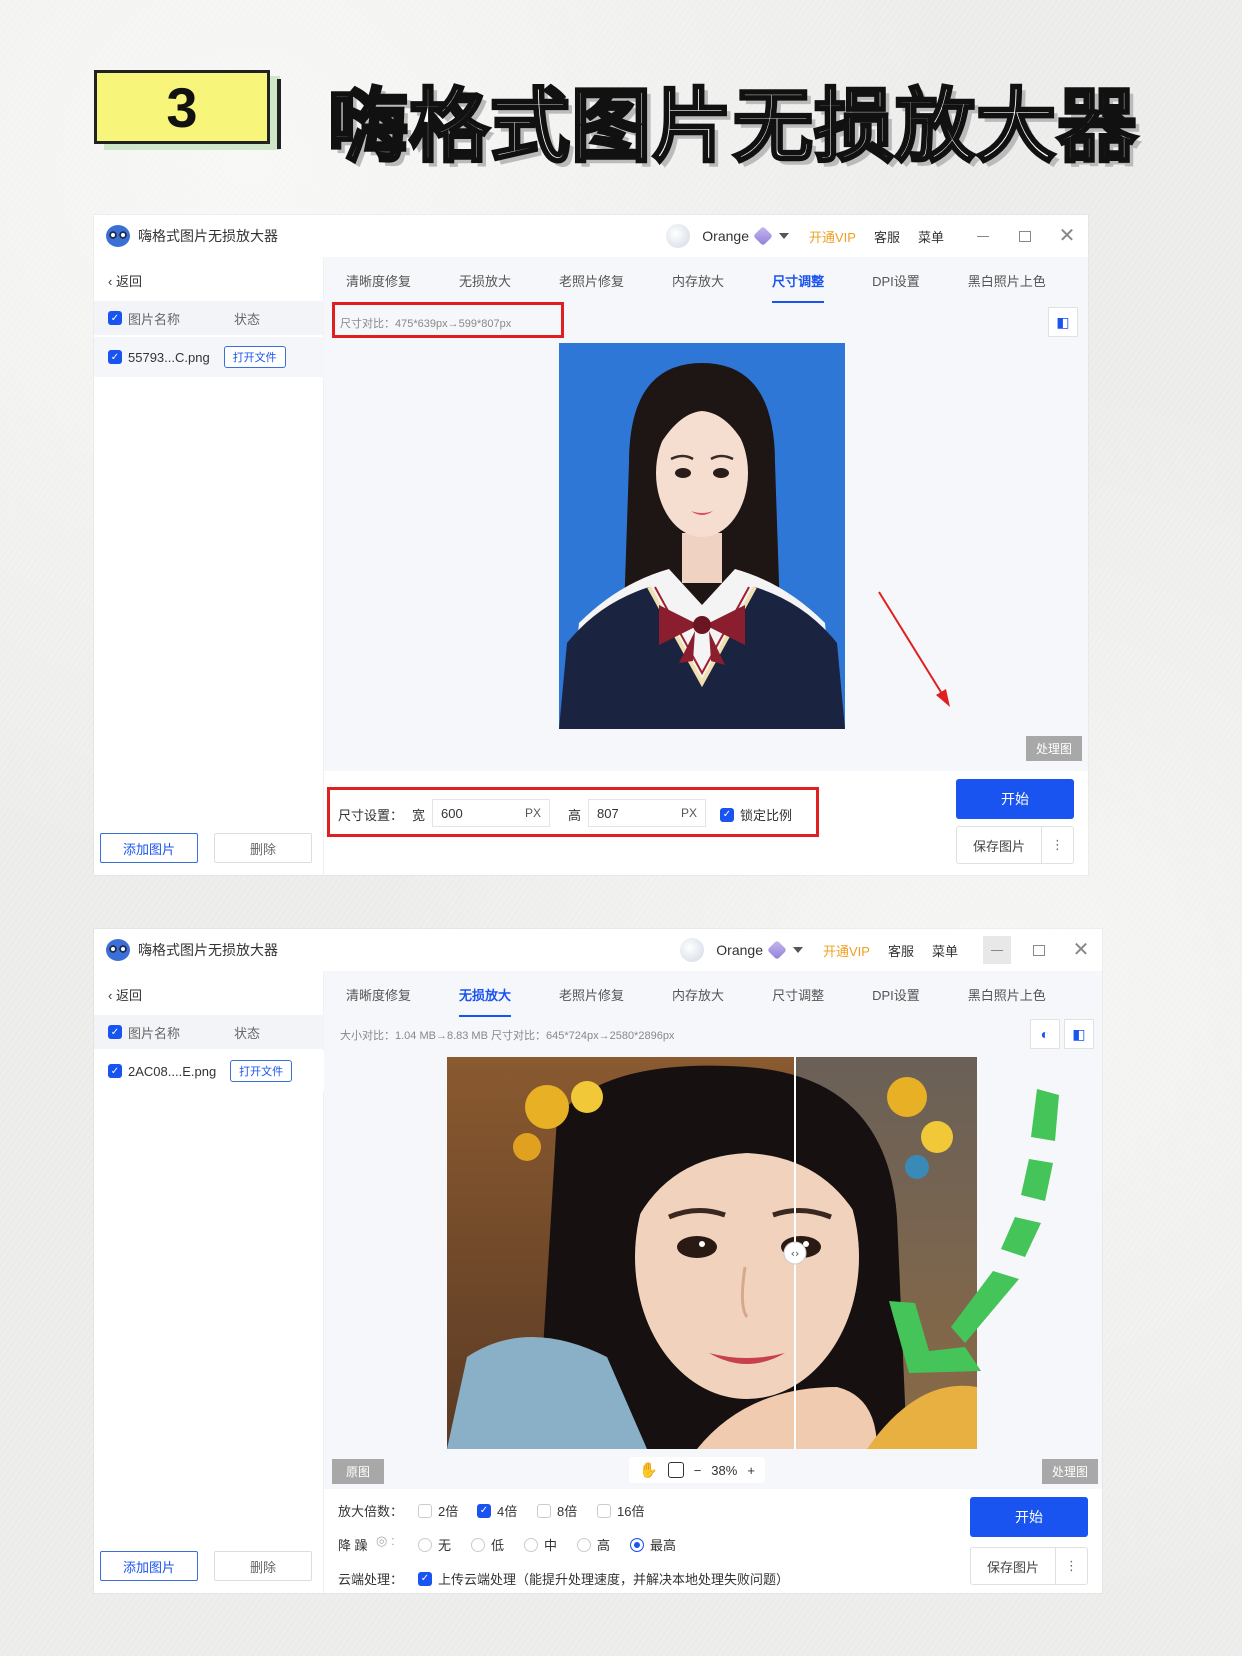 The height and width of the screenshot is (1656, 1242). What do you see at coordinates (620, 1510) in the screenshot?
I see `scale-option-16x: 16倍` at bounding box center [620, 1510].